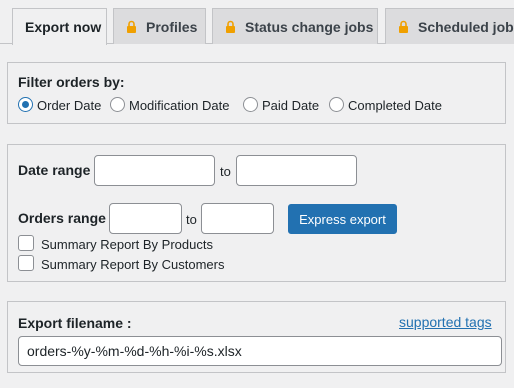 This screenshot has height=388, width=514. Describe the element at coordinates (62, 218) in the screenshot. I see `orders-range-label: Orders range` at that location.